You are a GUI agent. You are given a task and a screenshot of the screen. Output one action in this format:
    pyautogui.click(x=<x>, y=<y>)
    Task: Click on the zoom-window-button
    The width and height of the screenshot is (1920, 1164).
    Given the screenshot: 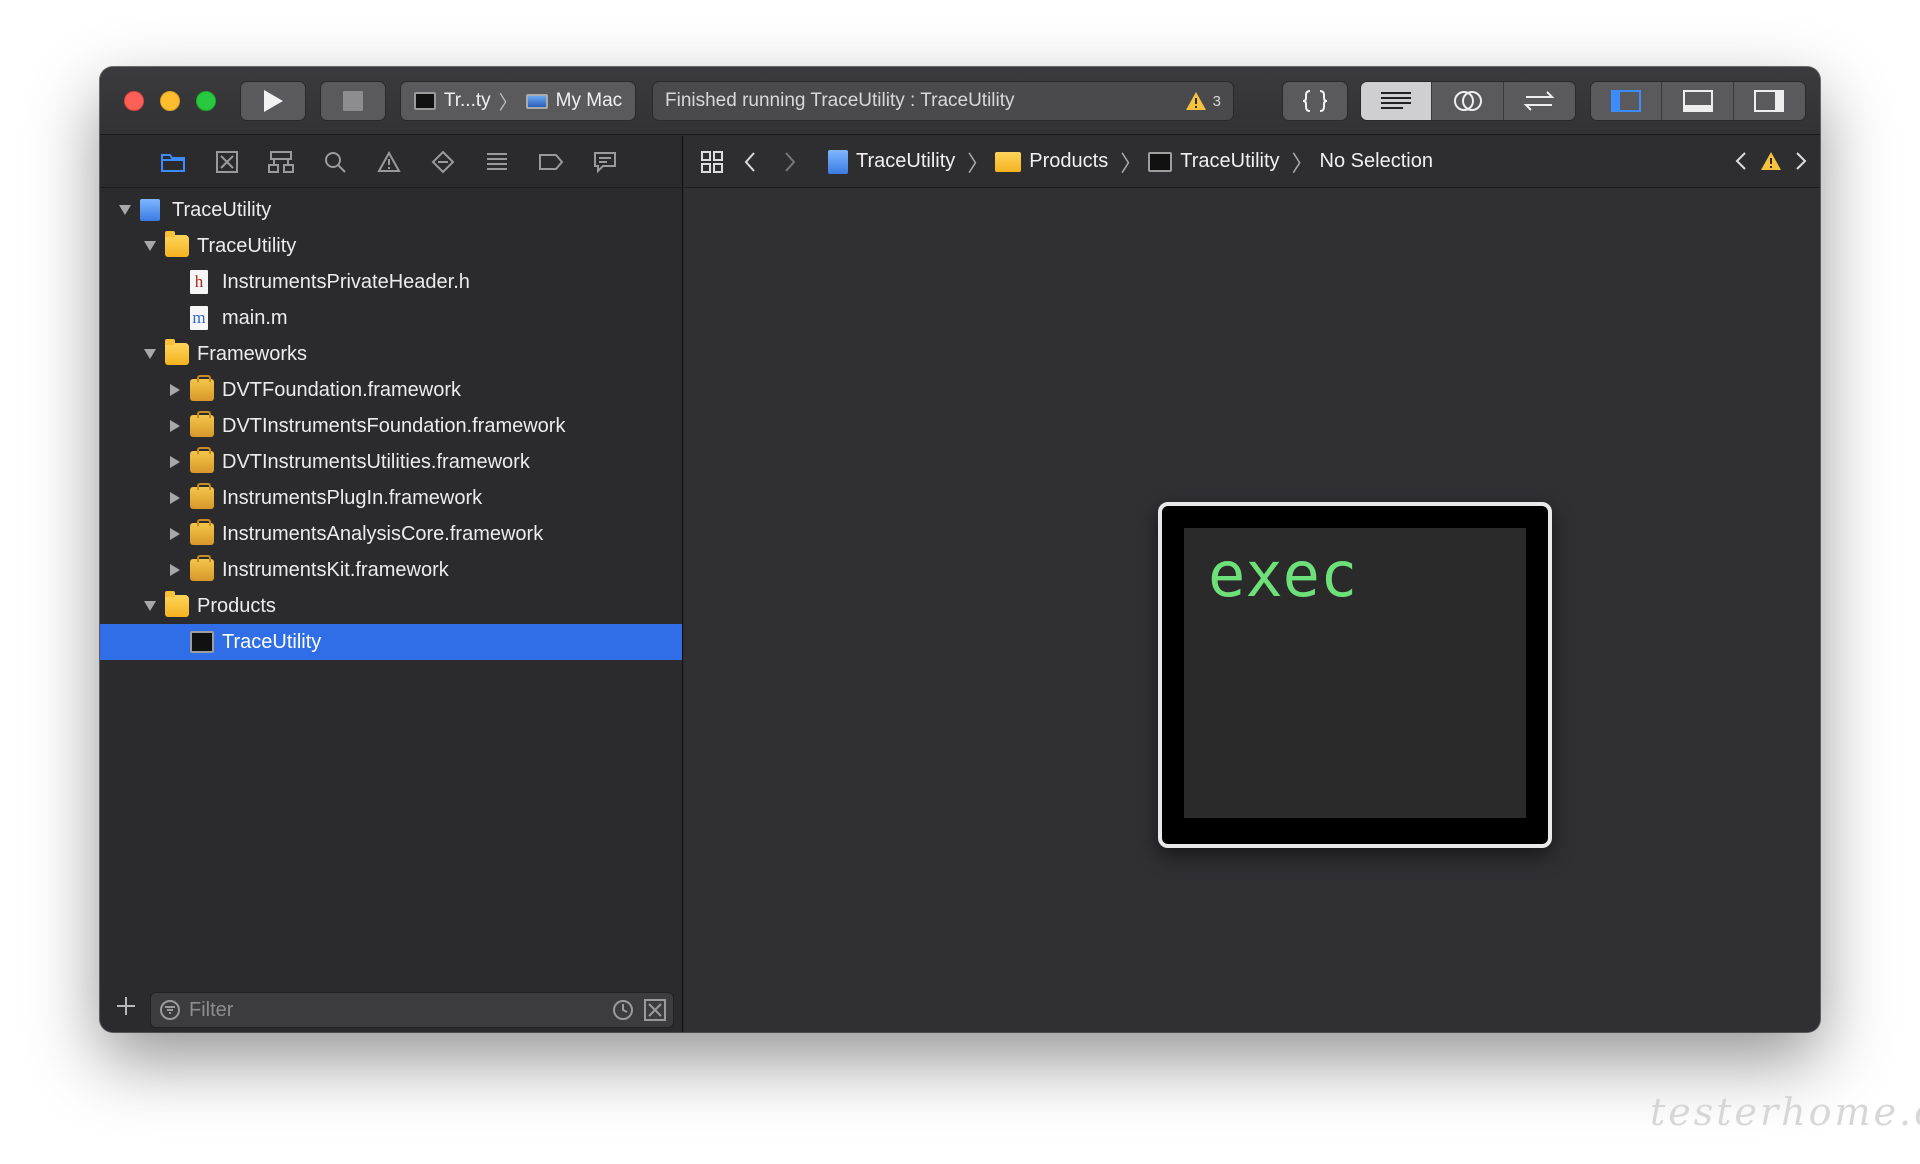 What is the action you would take?
    pyautogui.click(x=206, y=101)
    